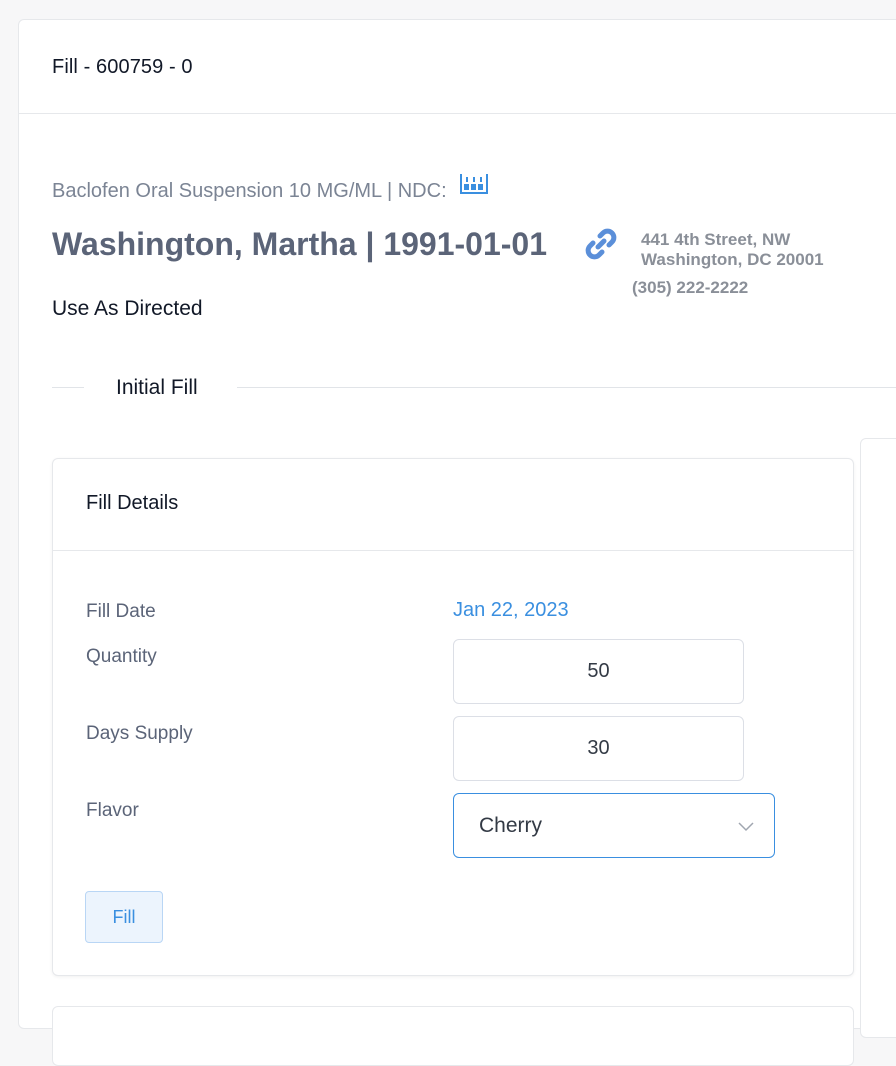  Describe the element at coordinates (132, 503) in the screenshot. I see `fill-details-title: Fill Details` at that location.